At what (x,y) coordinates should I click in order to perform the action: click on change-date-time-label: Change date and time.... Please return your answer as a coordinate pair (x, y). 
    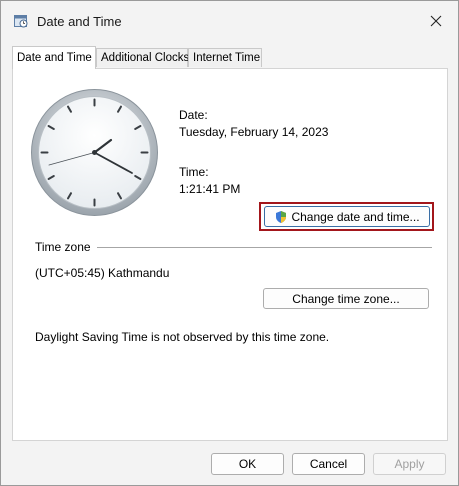
    Looking at the image, I should click on (355, 216).